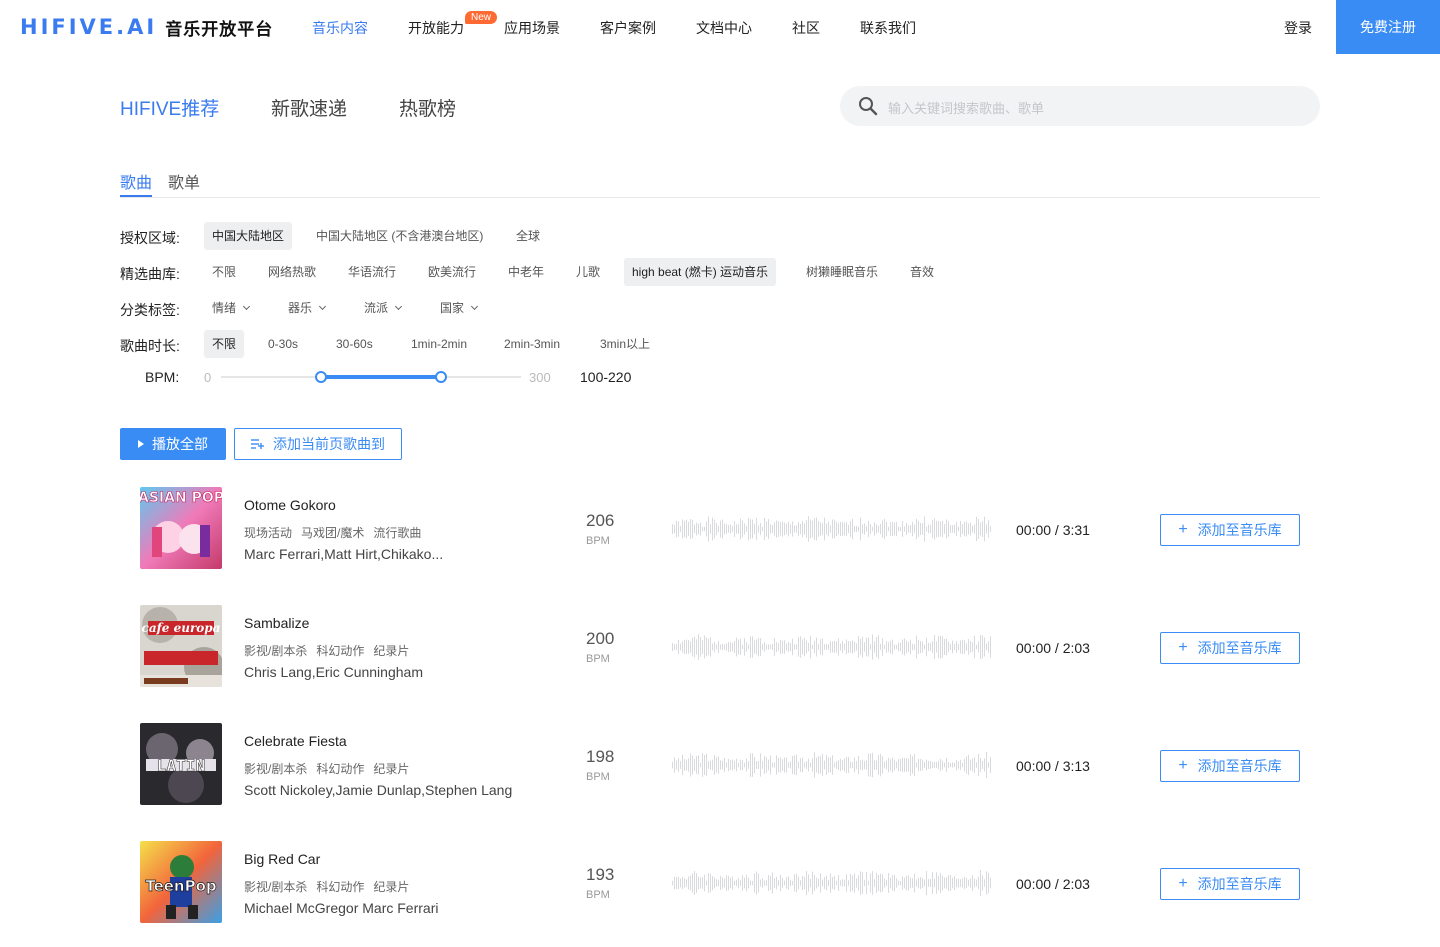 The width and height of the screenshot is (1440, 947). What do you see at coordinates (292, 272) in the screenshot?
I see `library-option: 网络热歌` at bounding box center [292, 272].